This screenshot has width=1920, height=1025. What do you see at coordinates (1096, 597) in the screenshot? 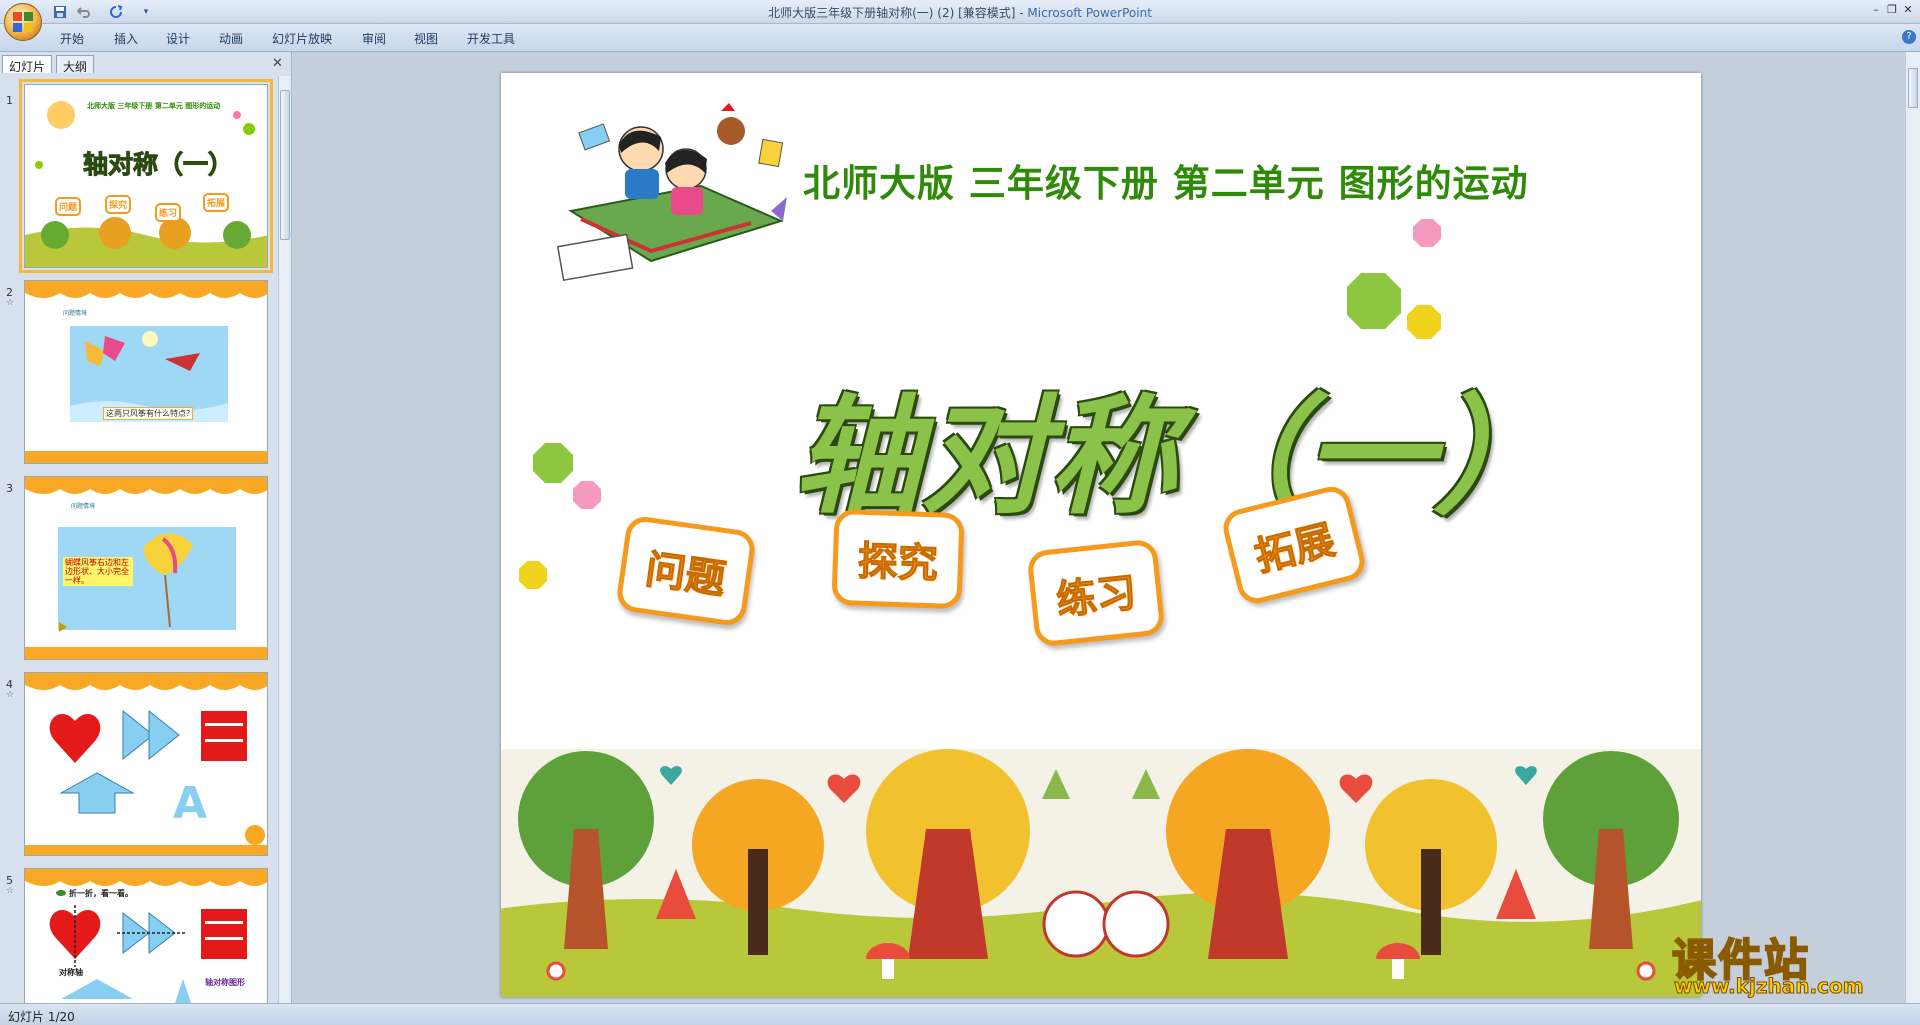
I see `badge-practice-label: 练习` at bounding box center [1096, 597].